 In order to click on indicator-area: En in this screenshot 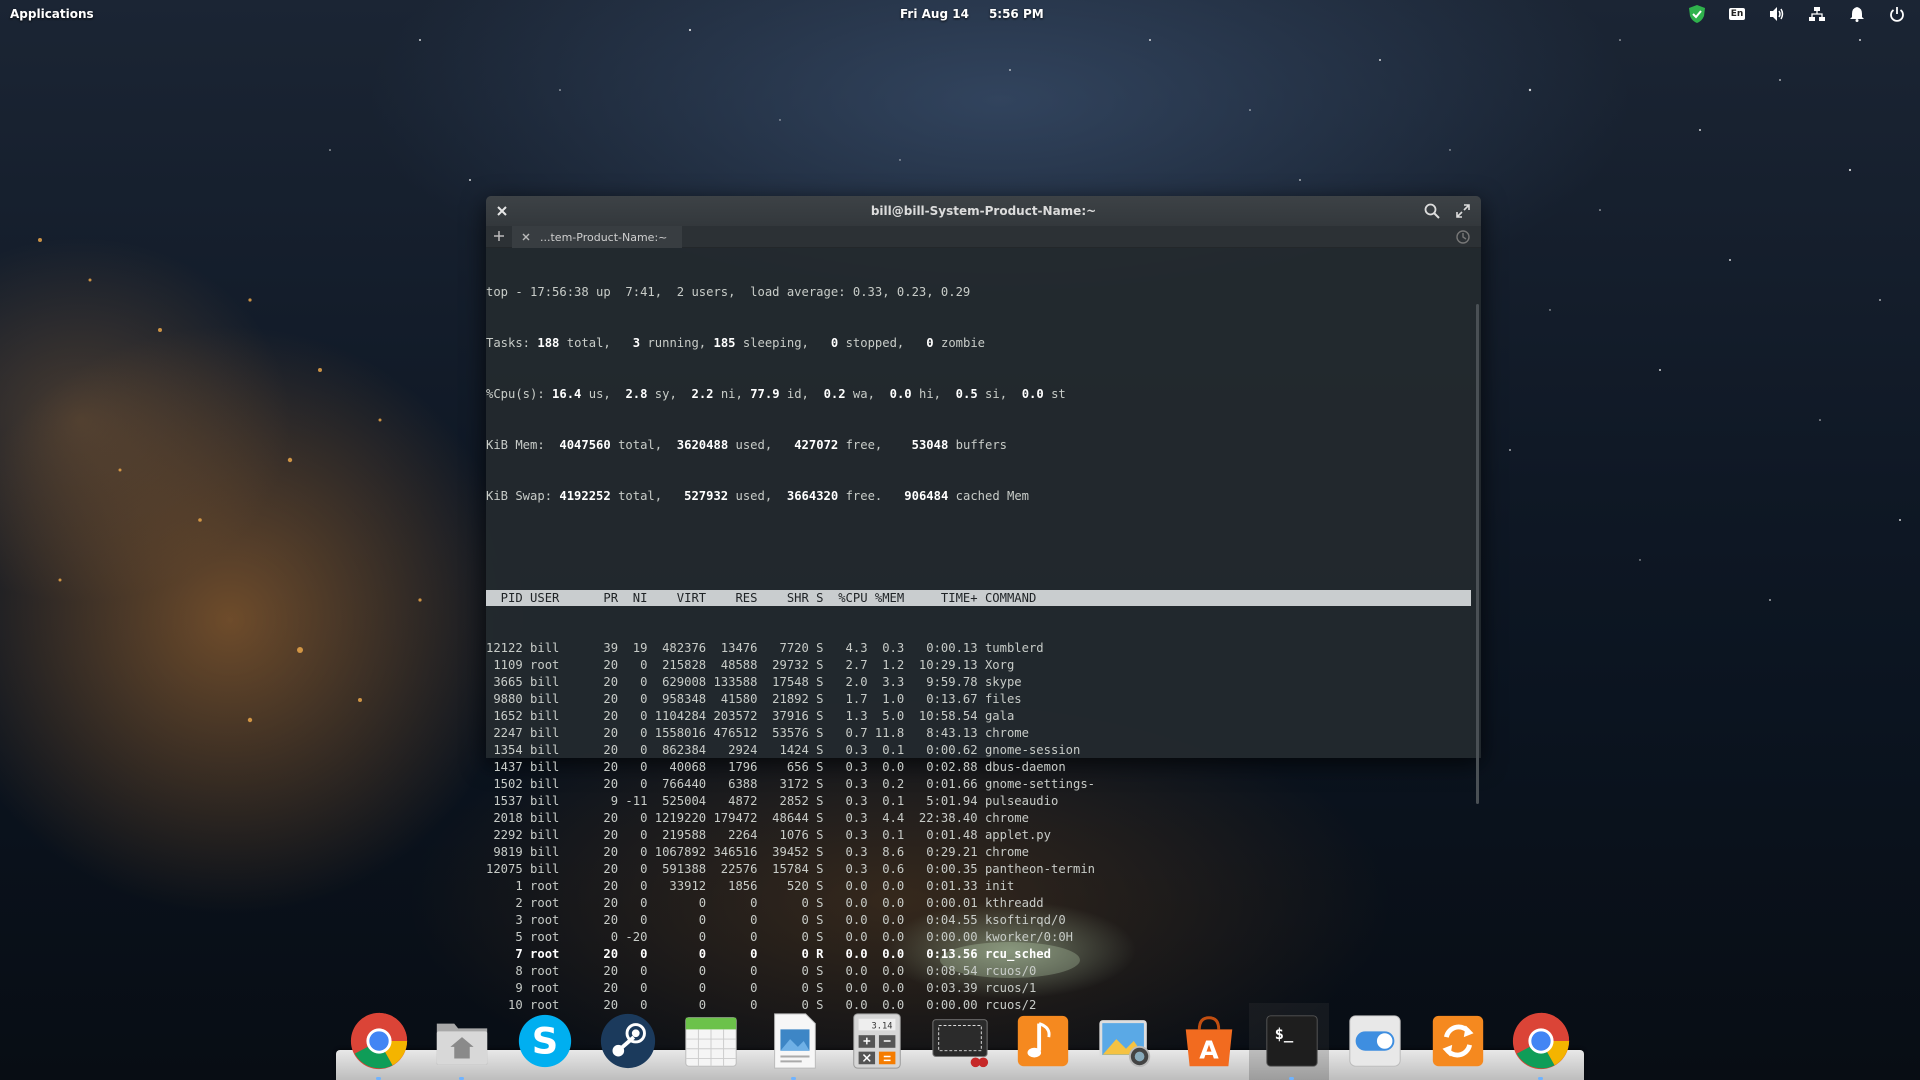, I will do `click(1797, 14)`.